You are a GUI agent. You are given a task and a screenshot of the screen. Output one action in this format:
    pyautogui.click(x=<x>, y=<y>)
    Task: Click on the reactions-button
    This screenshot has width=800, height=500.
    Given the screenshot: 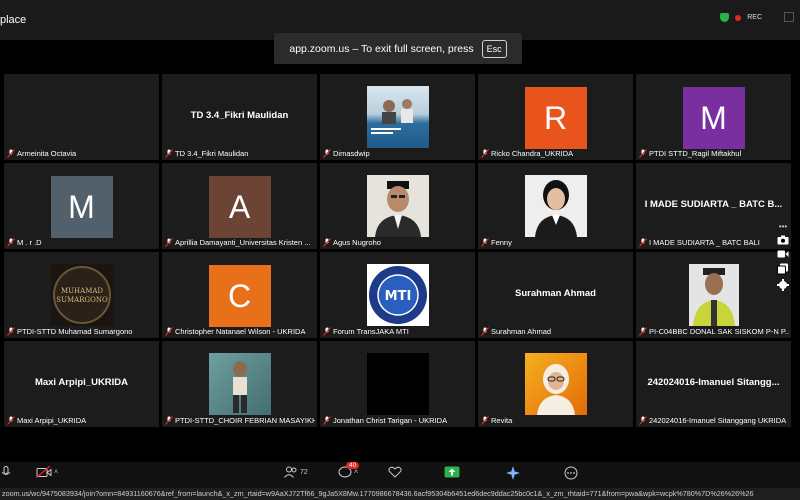 What is the action you would take?
    pyautogui.click(x=395, y=472)
    